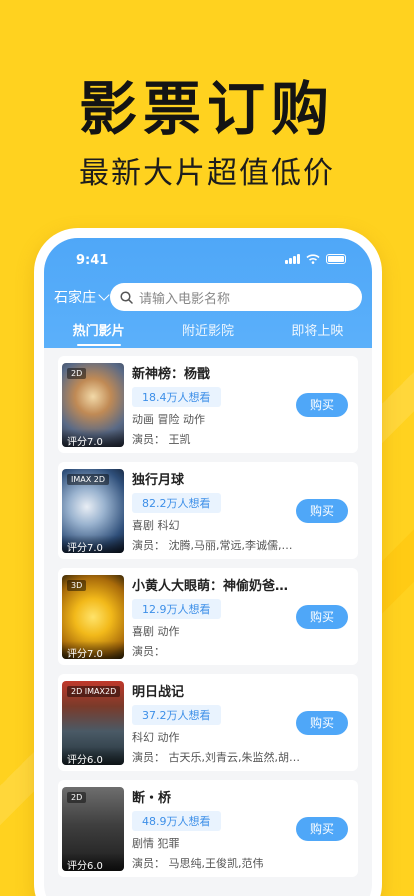 This screenshot has height=896, width=414. What do you see at coordinates (198, 863) in the screenshot?
I see `movie-cast: 演员： 马思纯,王俊凯,范伟` at bounding box center [198, 863].